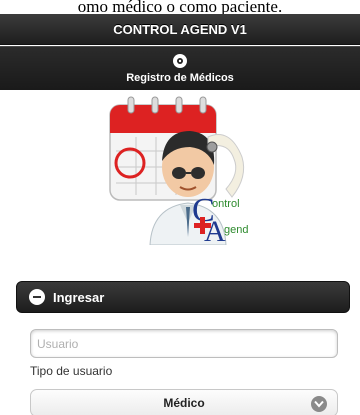  I want to click on registro-medicos-button: Registro de Médicos, so click(180, 68).